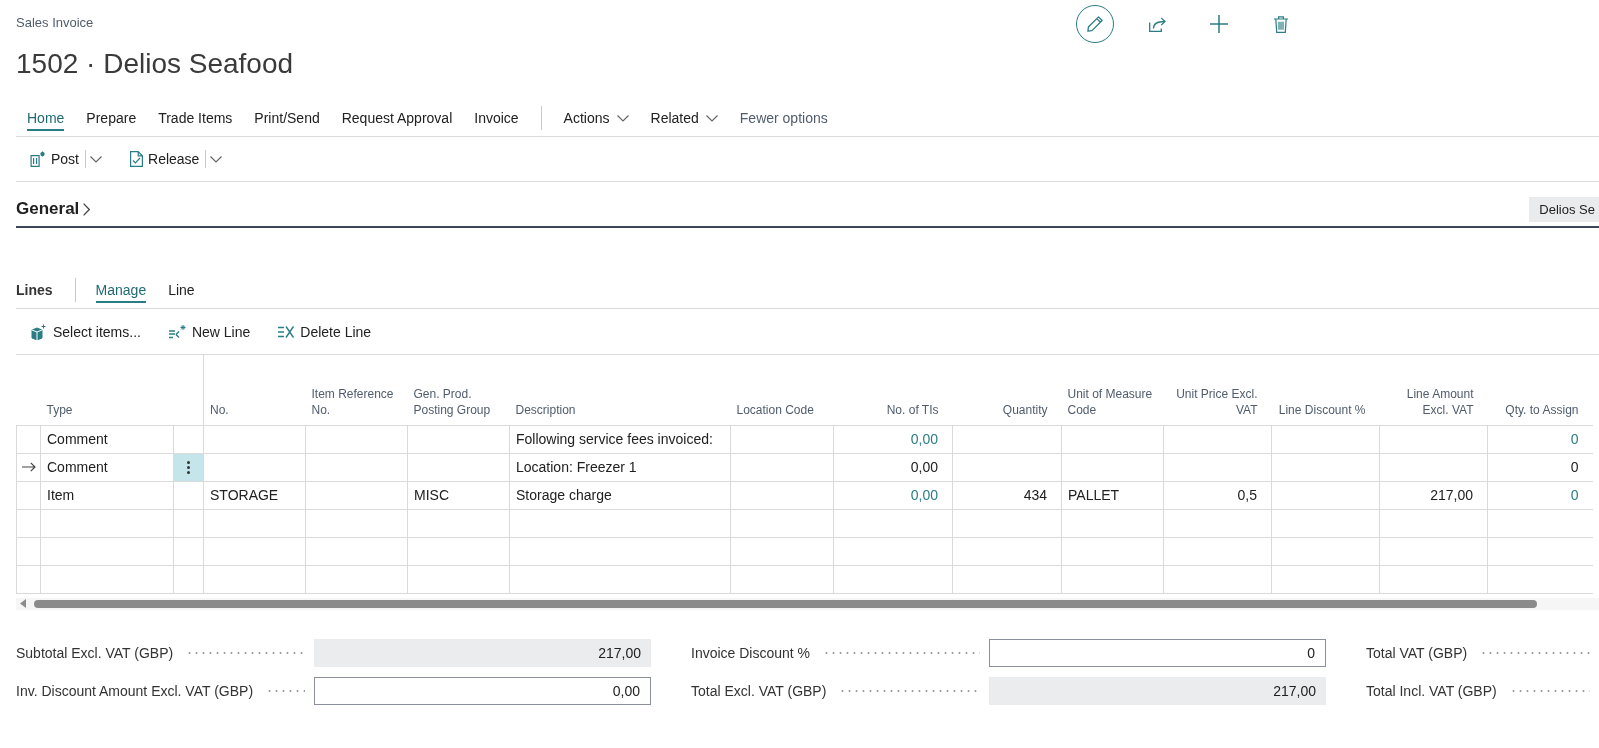 The width and height of the screenshot is (1599, 748). What do you see at coordinates (121, 290) in the screenshot?
I see `section-tab: Manage` at bounding box center [121, 290].